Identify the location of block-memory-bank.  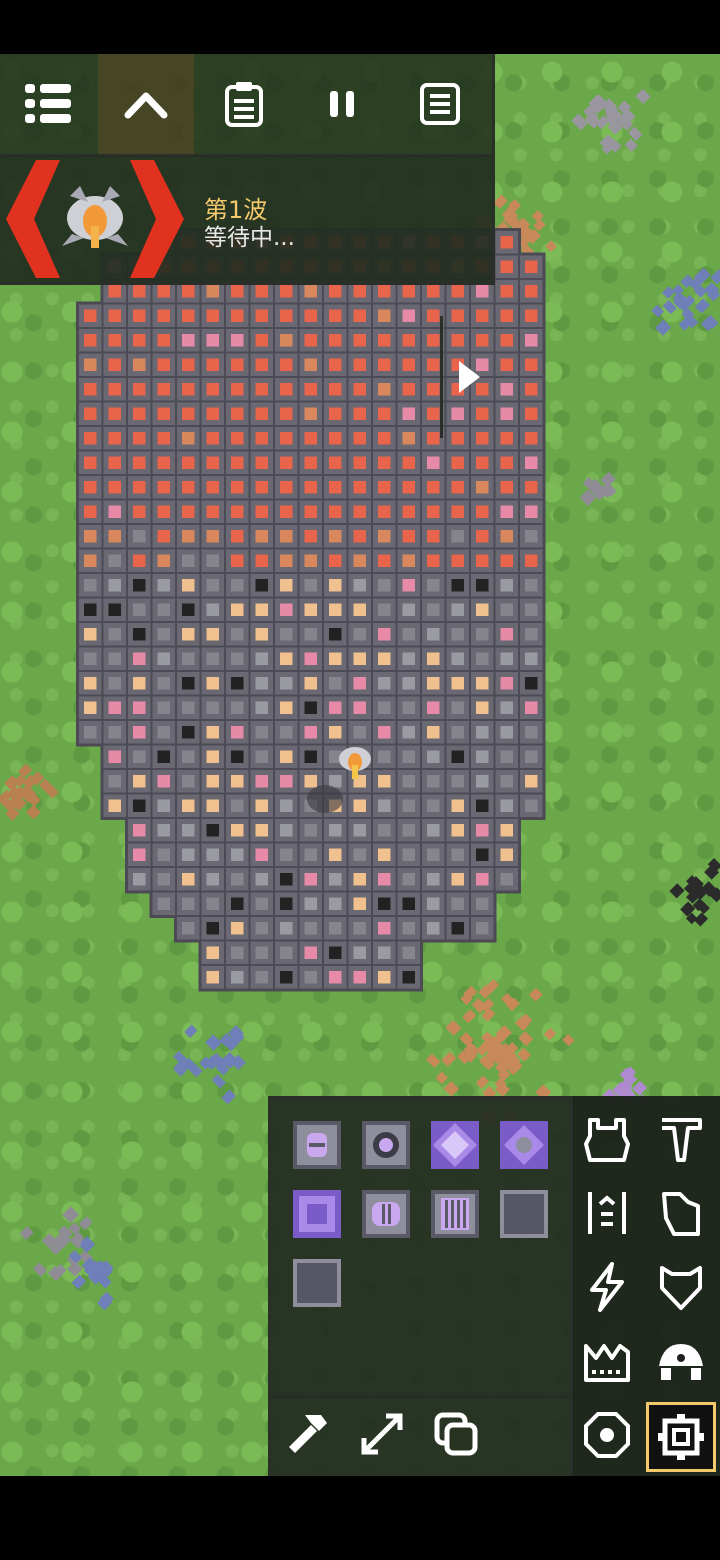
(524, 1145).